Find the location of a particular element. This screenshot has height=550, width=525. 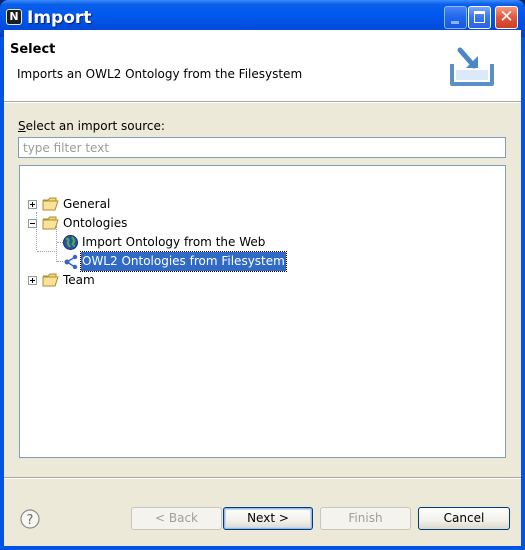

page-title: Select is located at coordinates (33, 49).